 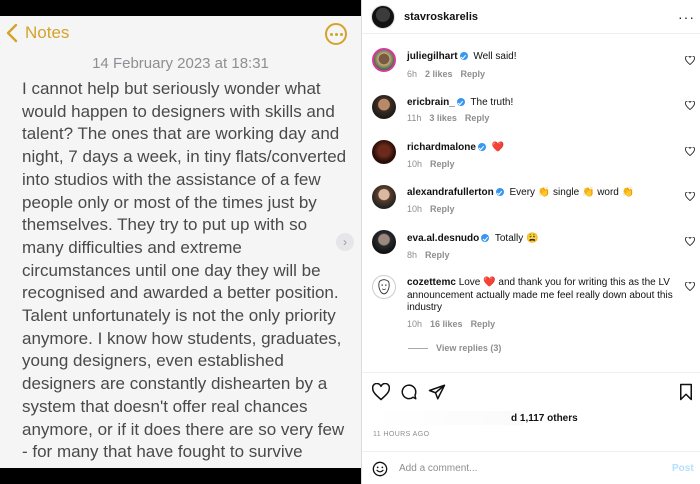 I want to click on bookmark-icon, so click(x=686, y=392).